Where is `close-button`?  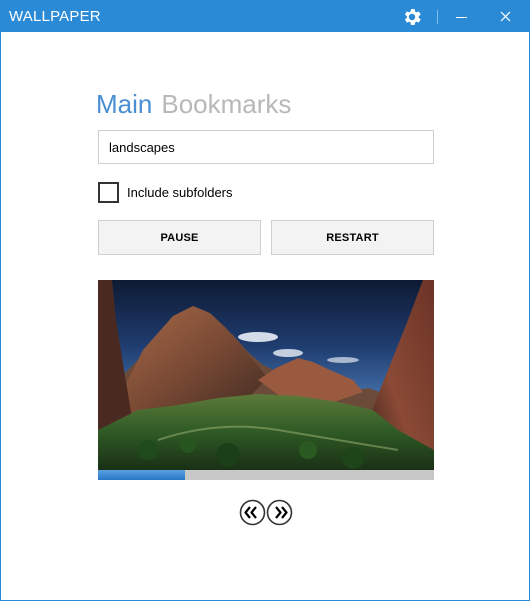
close-button is located at coordinates (506, 16).